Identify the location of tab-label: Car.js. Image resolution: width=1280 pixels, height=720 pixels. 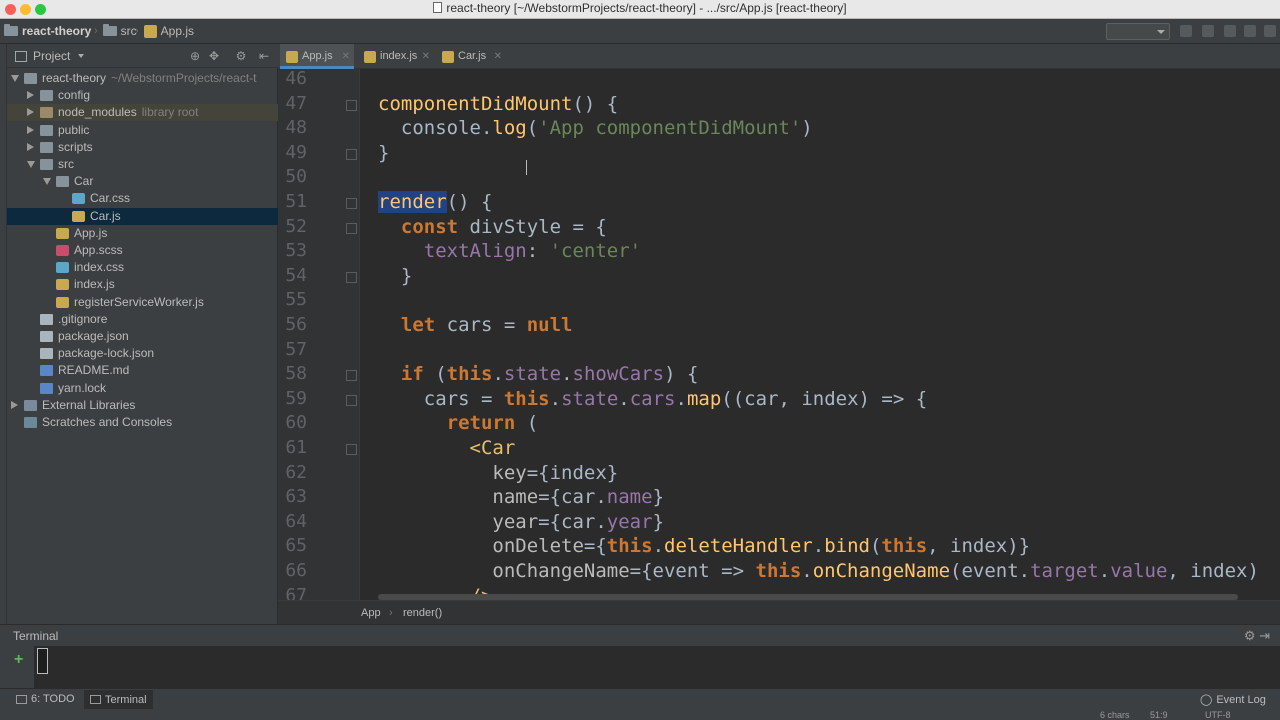
(472, 56).